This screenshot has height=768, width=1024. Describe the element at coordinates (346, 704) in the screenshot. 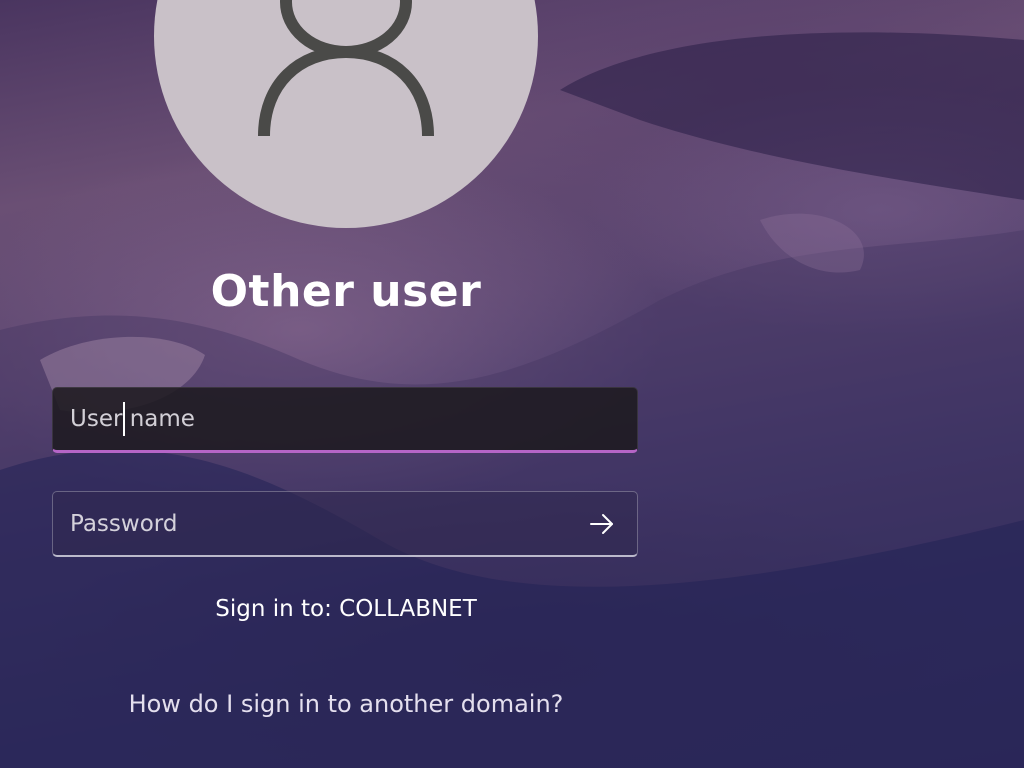

I see `domain-help-link: How do I sign in to another domain?` at that location.